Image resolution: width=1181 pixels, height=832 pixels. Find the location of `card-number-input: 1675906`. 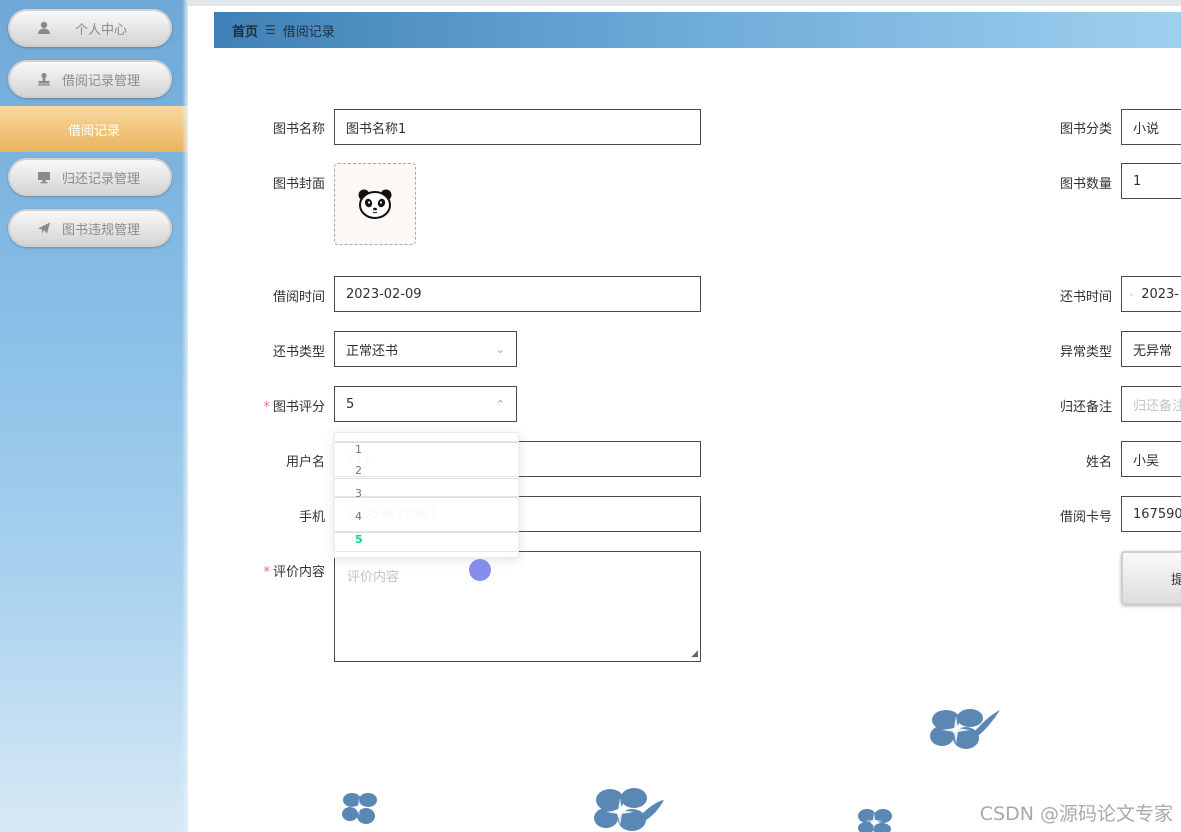

card-number-input: 1675906 is located at coordinates (1151, 514).